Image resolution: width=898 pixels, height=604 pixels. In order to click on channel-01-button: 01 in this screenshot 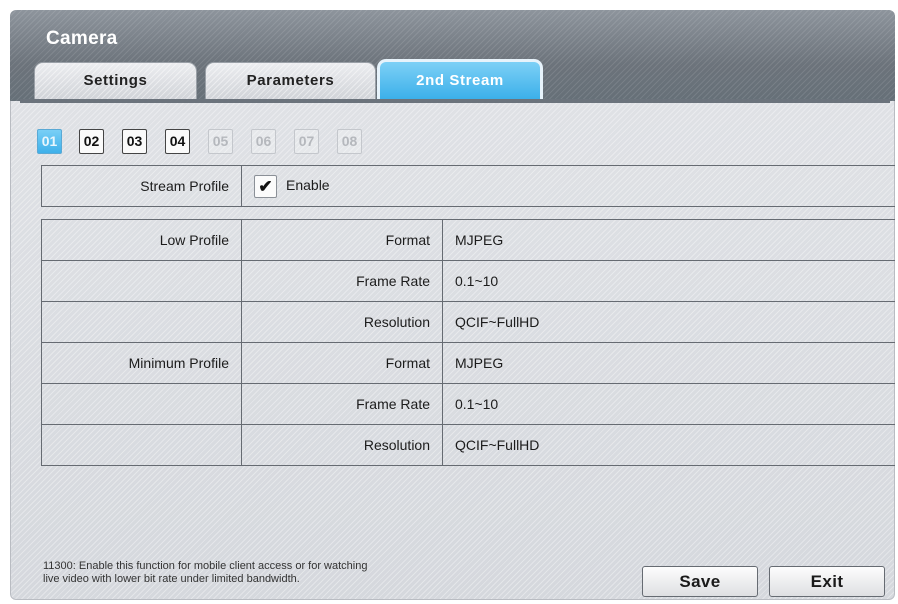, I will do `click(49, 141)`.